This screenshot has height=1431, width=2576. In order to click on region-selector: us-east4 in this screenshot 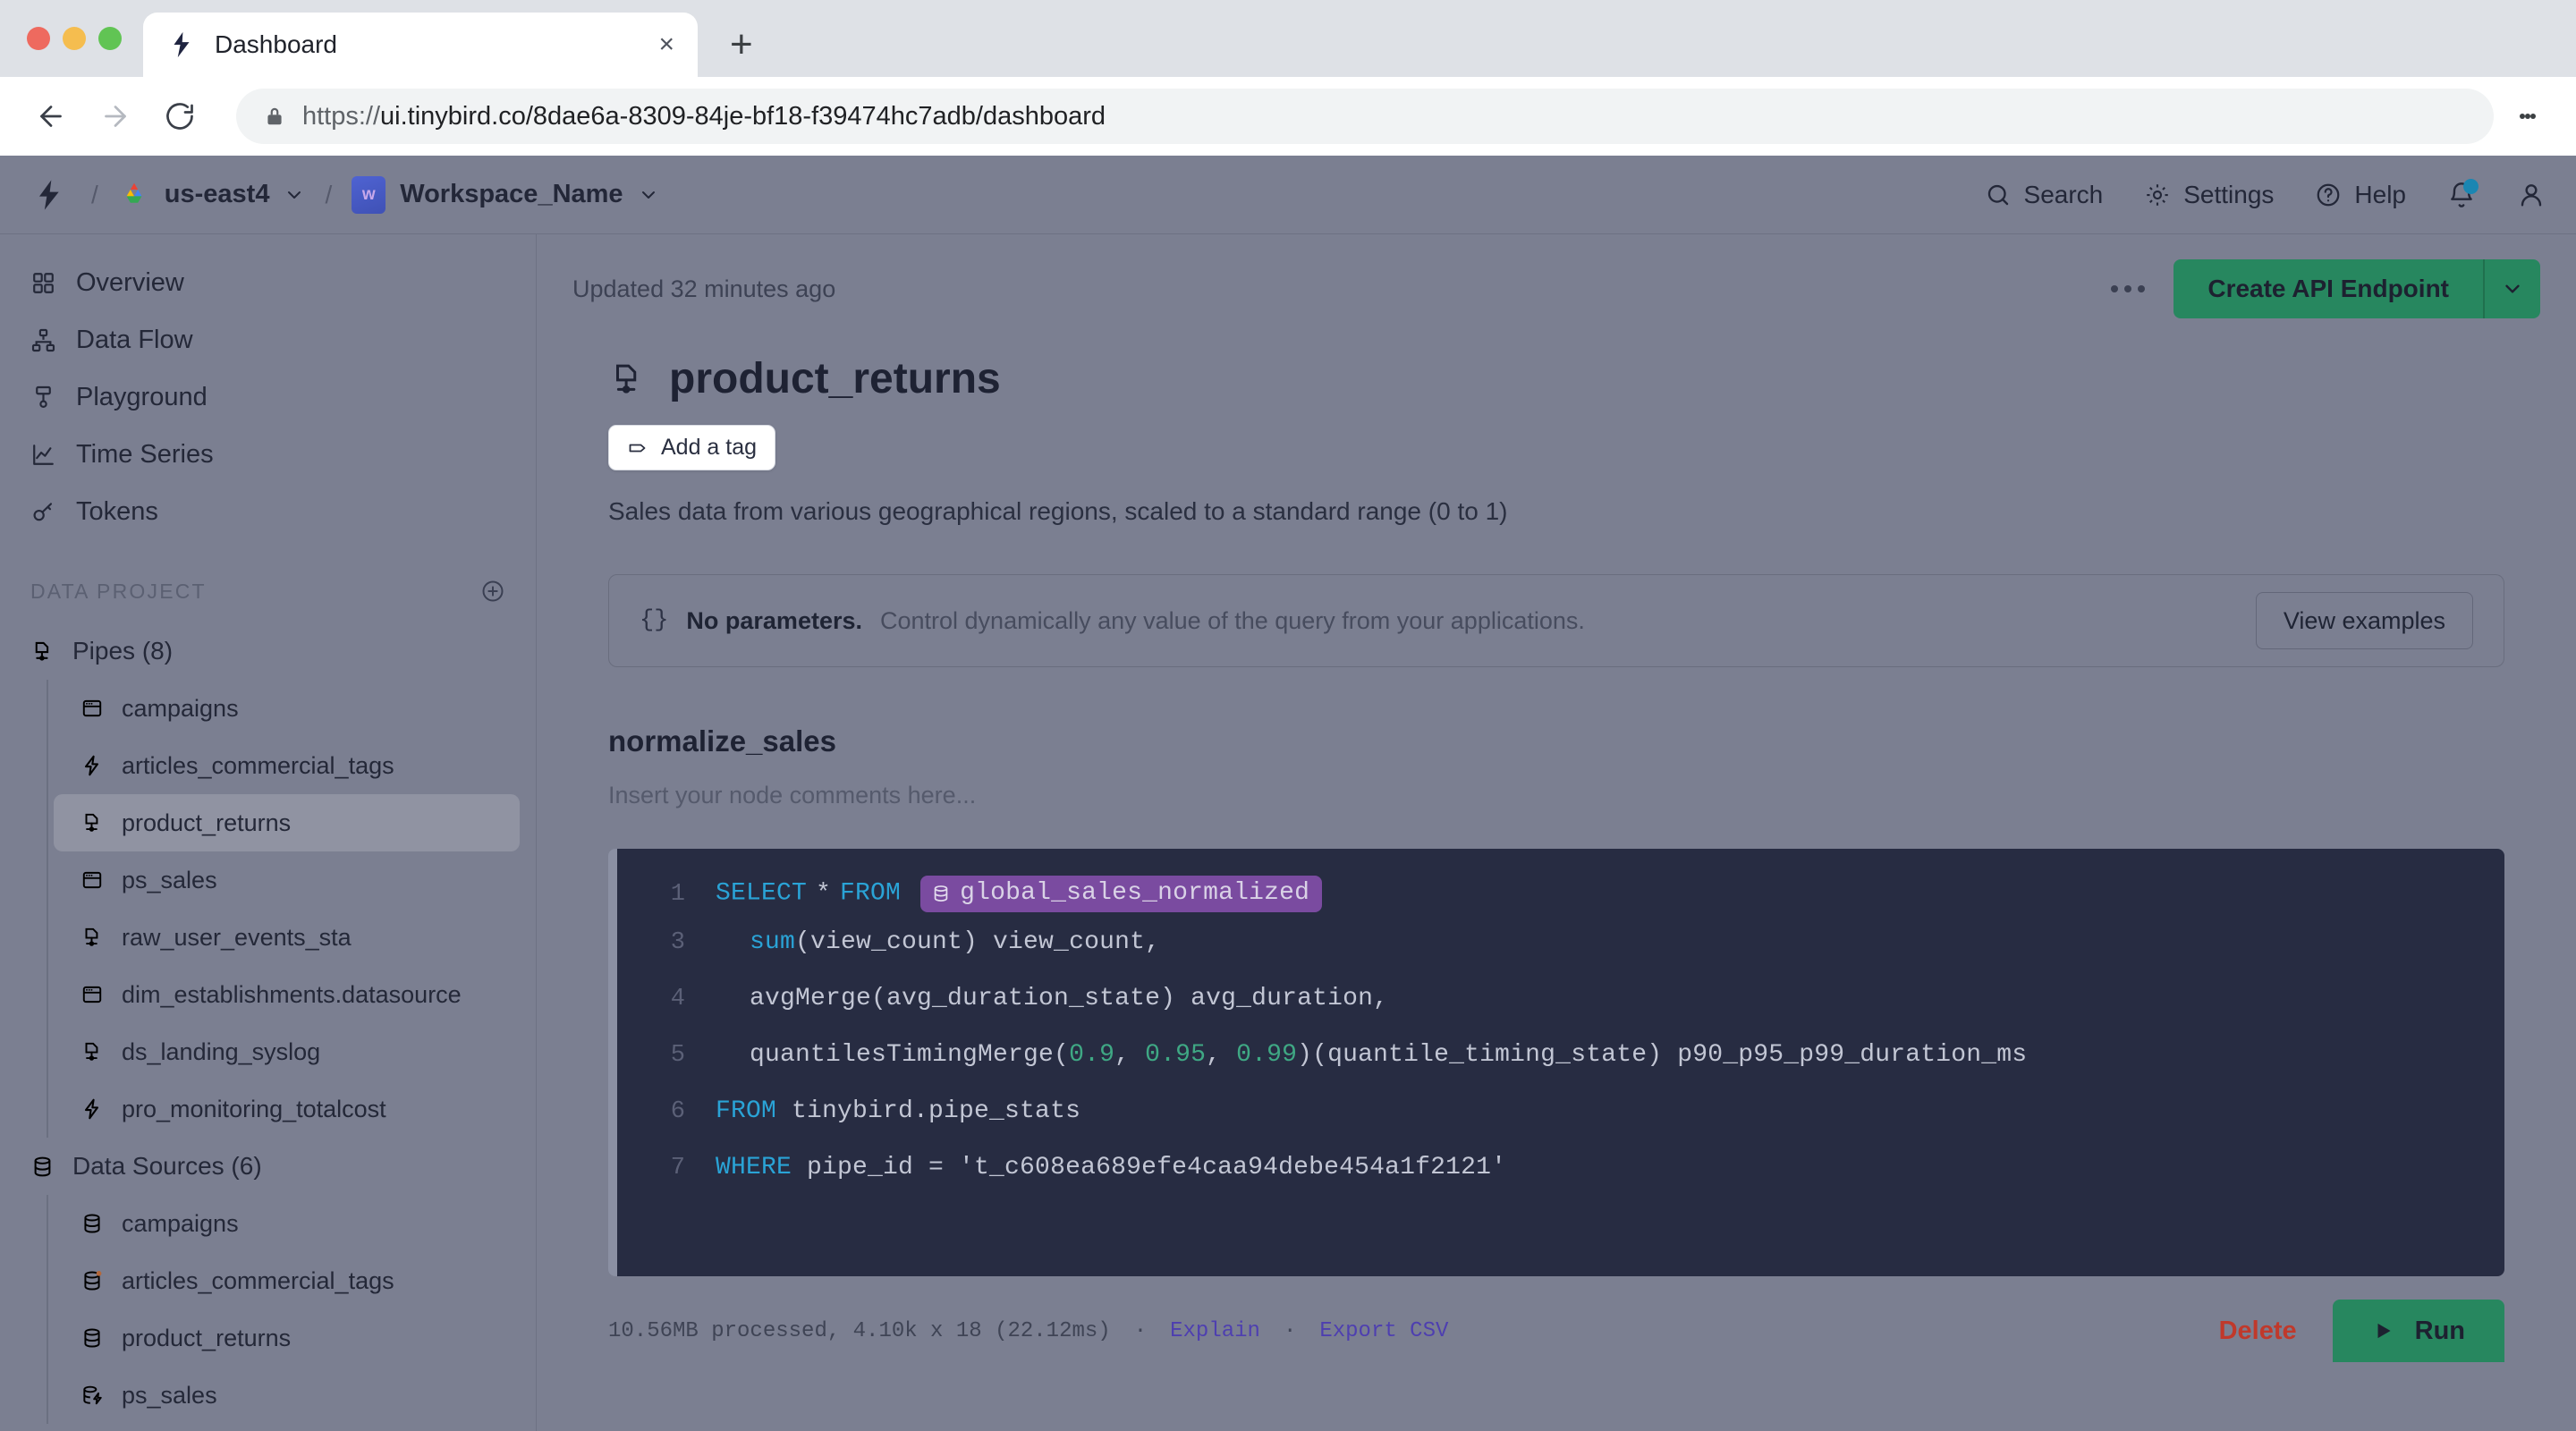, I will do `click(212, 195)`.